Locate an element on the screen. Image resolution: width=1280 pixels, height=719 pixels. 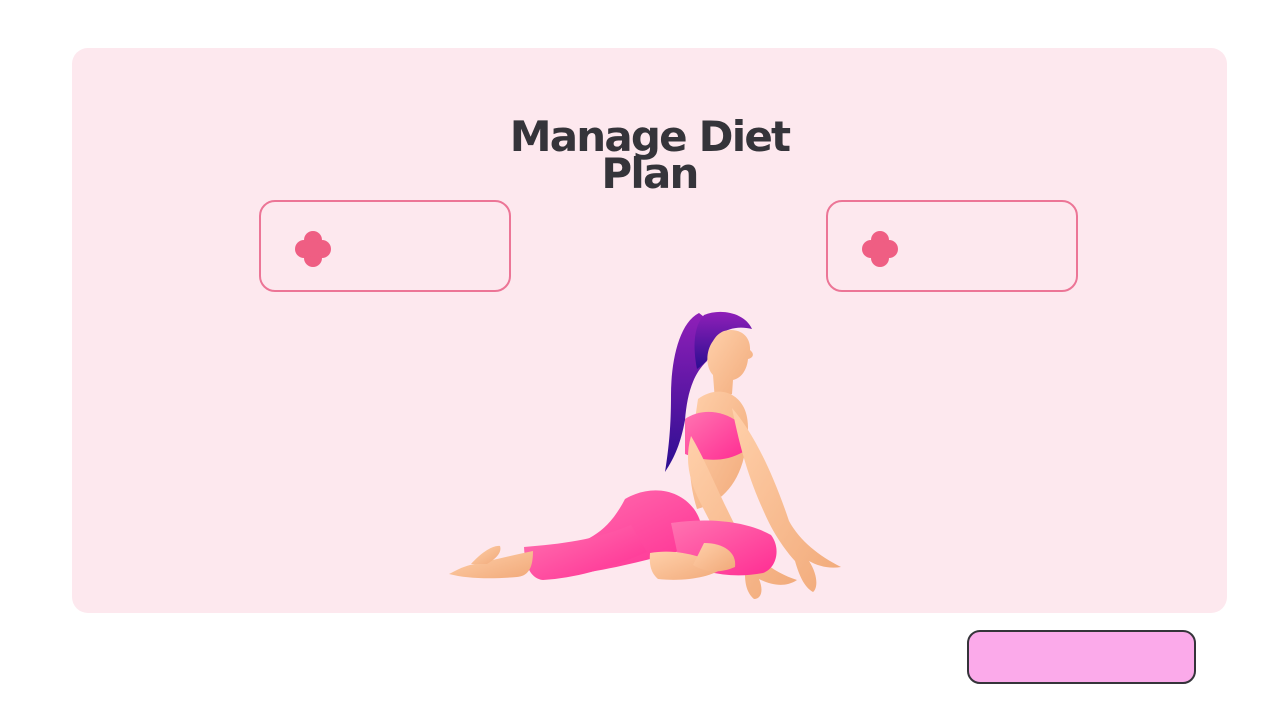
diet-option-card-left is located at coordinates (385, 246).